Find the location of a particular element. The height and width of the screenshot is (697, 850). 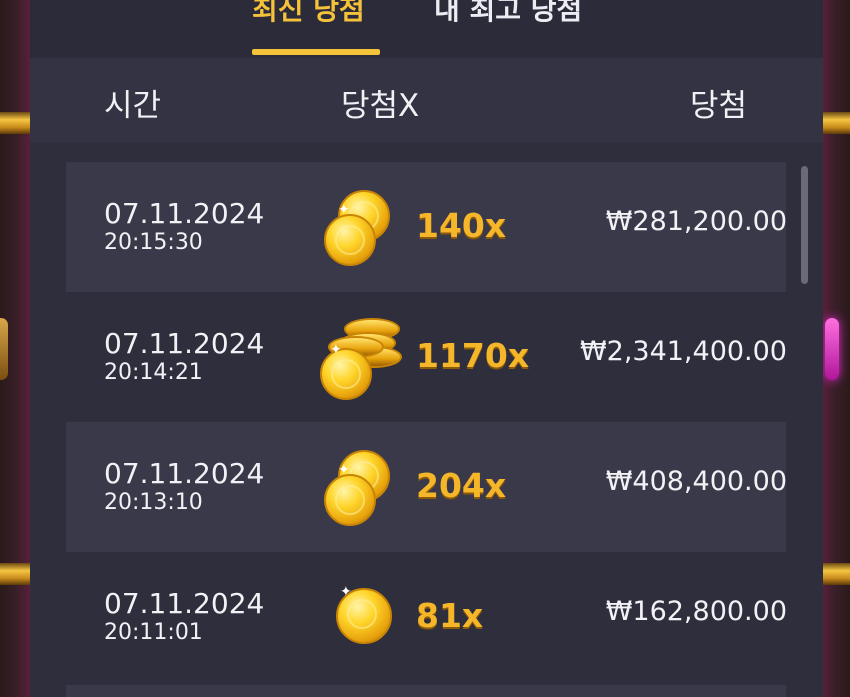

row-multiplier: 204x is located at coordinates (461, 485).